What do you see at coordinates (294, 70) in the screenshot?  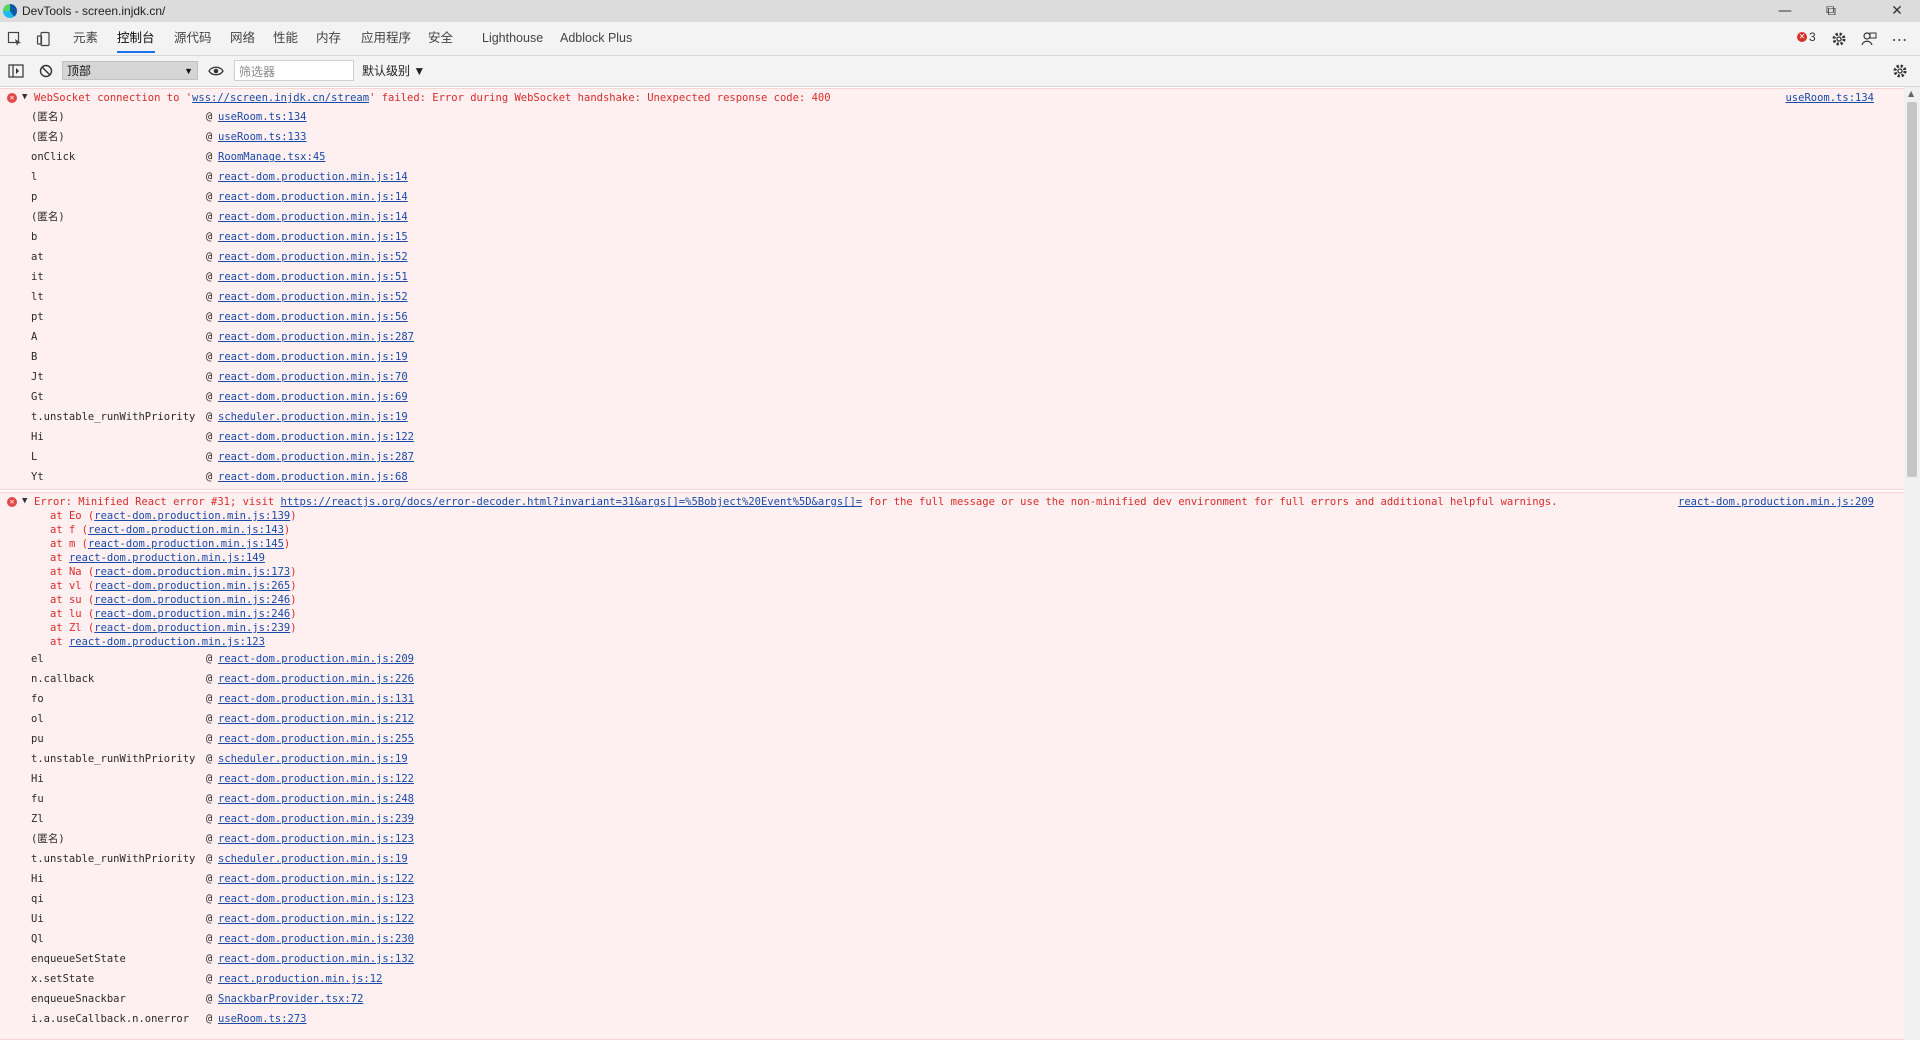 I see `filter-input: 筛选器` at bounding box center [294, 70].